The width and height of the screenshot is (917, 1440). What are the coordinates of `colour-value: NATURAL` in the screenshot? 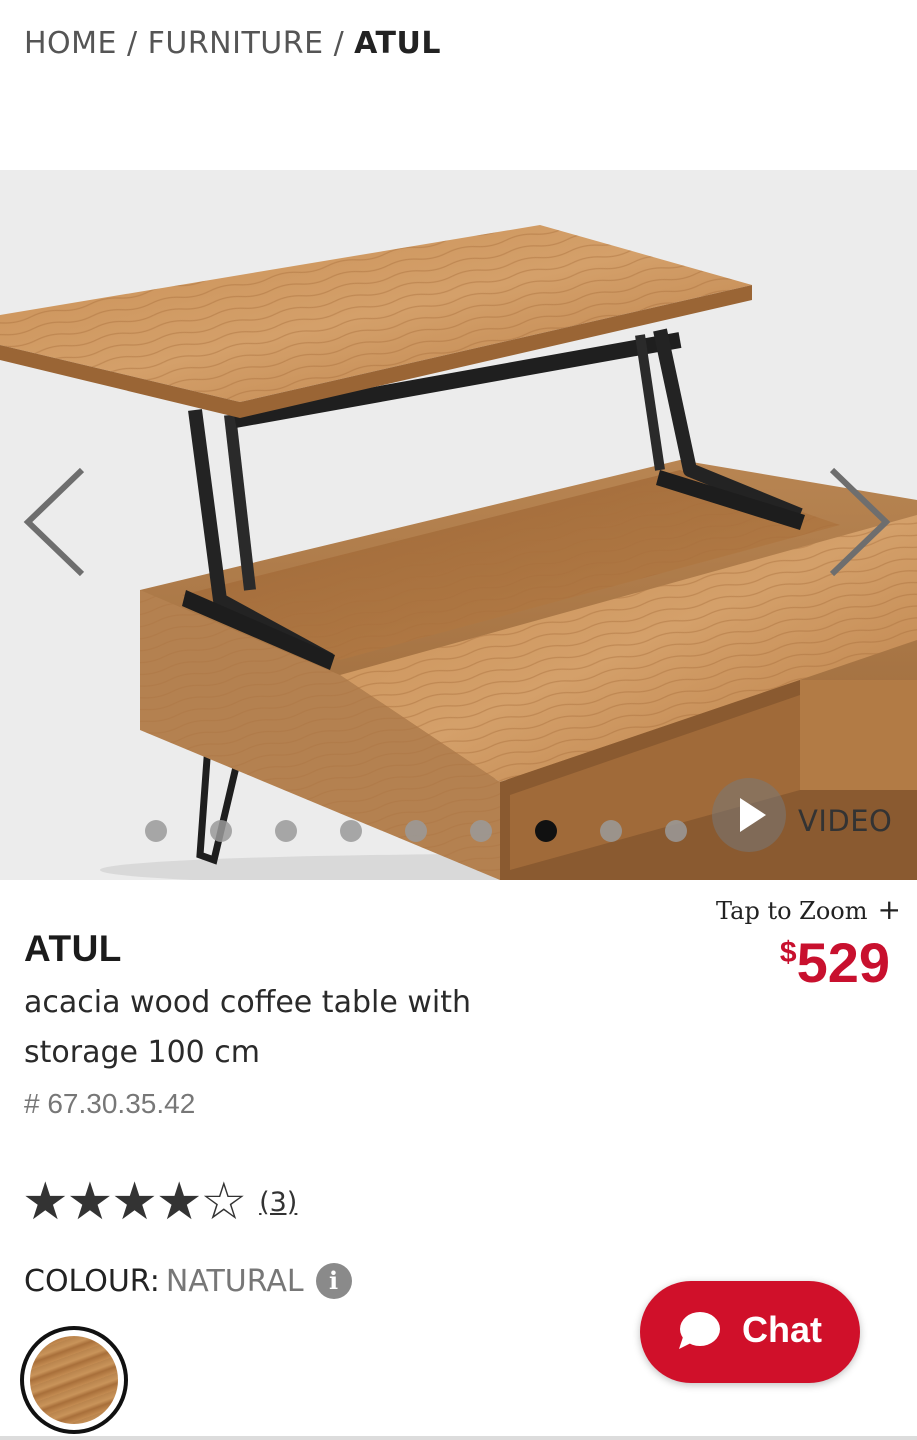 It's located at (234, 1281).